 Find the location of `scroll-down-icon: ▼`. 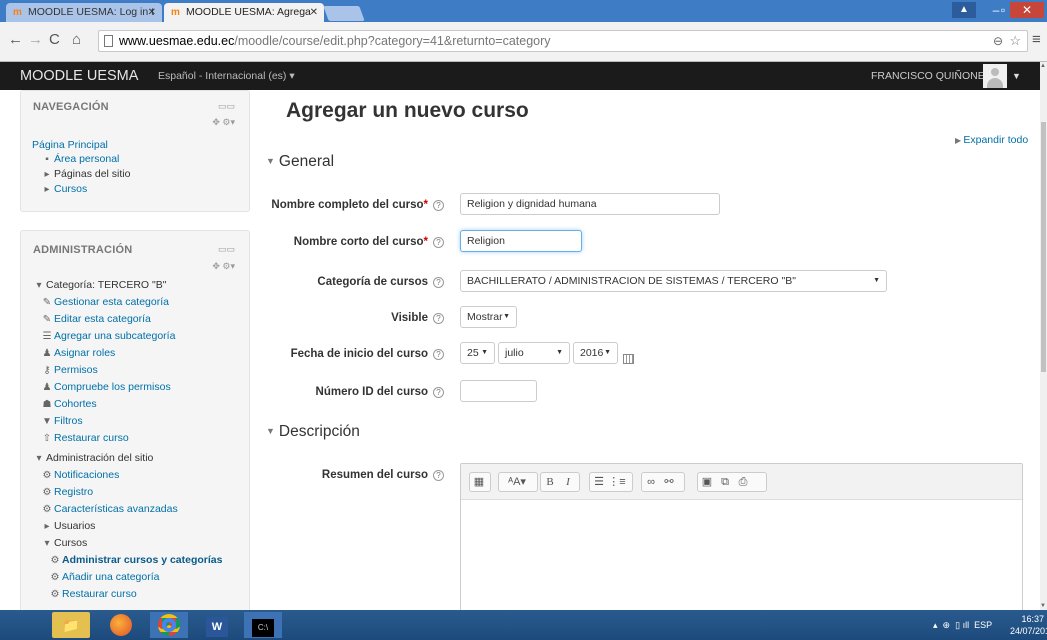

scroll-down-icon: ▼ is located at coordinates (1043, 606).